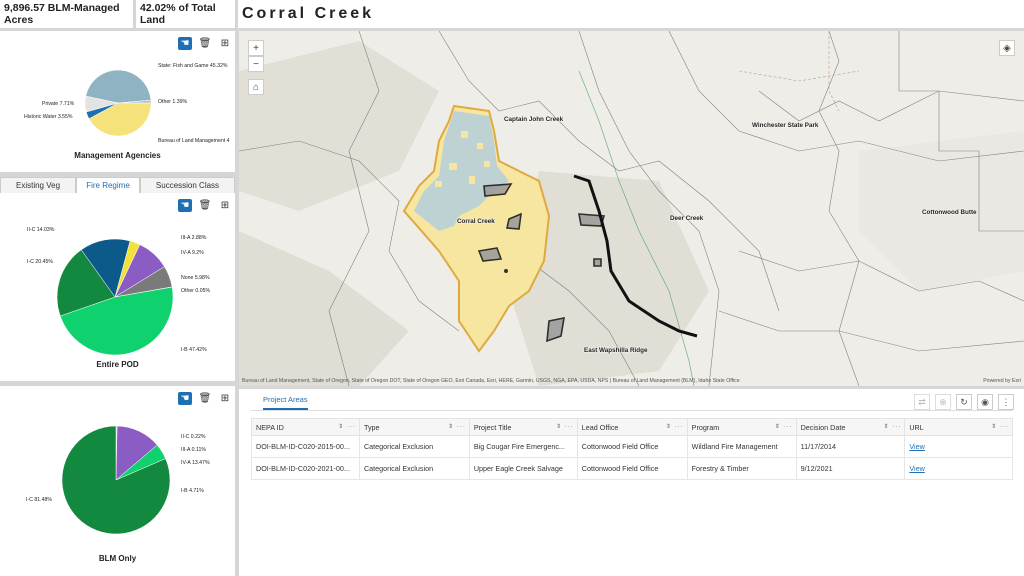 The width and height of the screenshot is (1024, 576). Describe the element at coordinates (850, 468) in the screenshot. I see `table-cell: 9/12/2021` at that location.